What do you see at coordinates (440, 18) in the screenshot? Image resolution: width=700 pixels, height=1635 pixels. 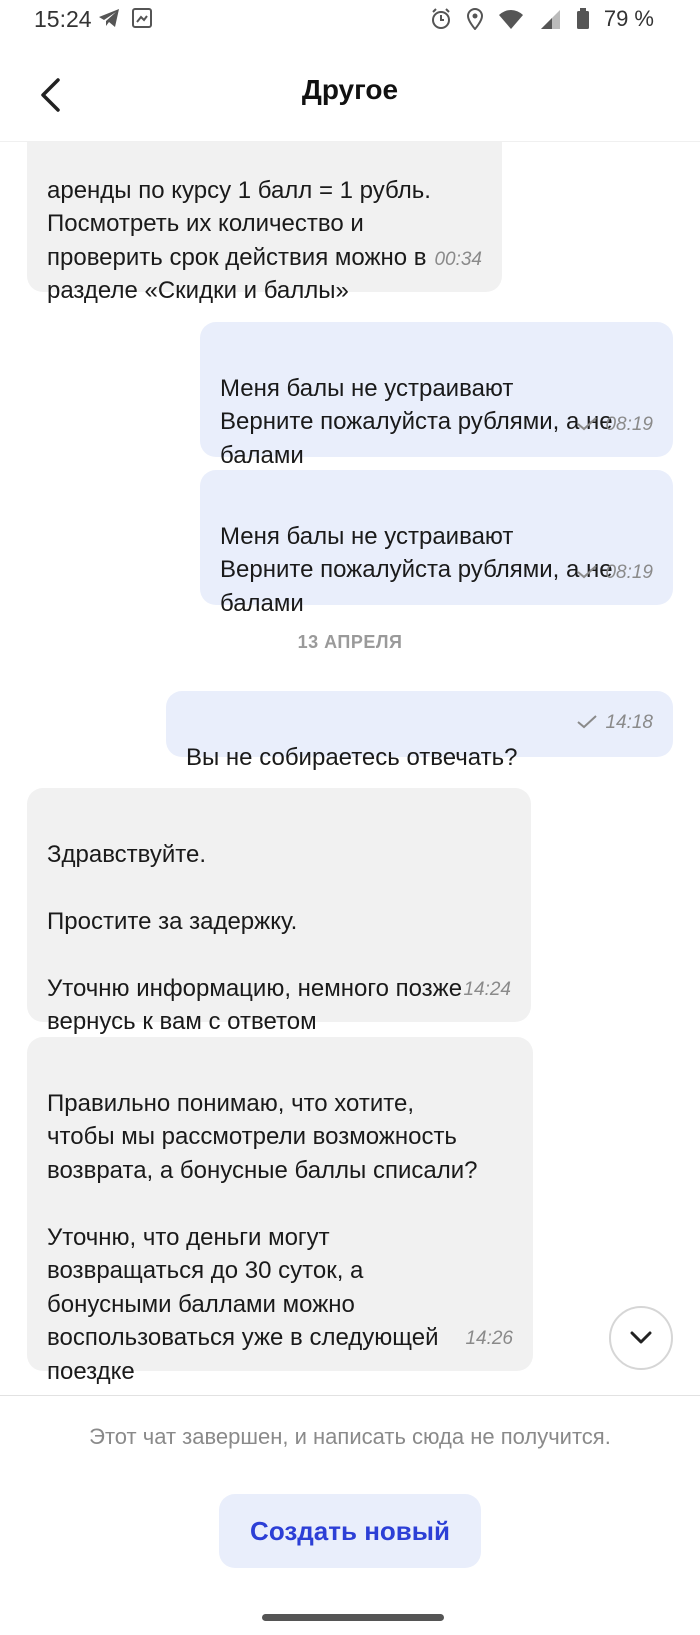 I see `alarm-icon` at bounding box center [440, 18].